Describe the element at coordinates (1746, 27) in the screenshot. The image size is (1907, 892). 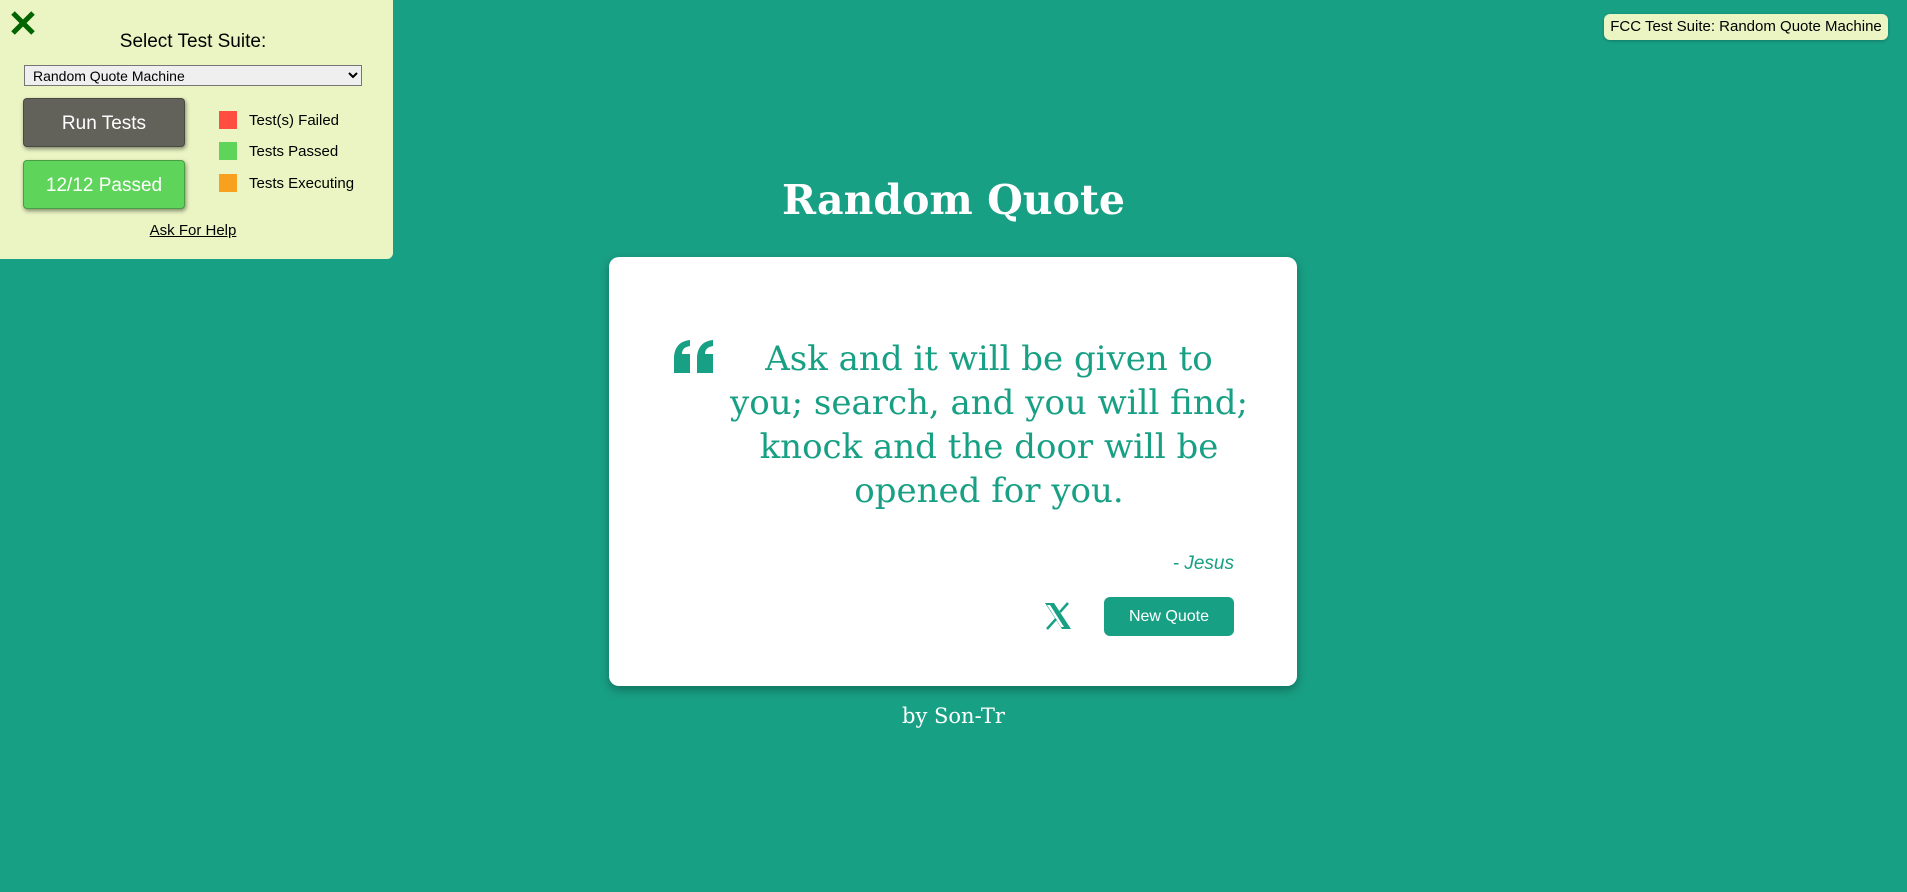
I see `fcc-suite-badge: FCC Test Suite: Random Quote Machine` at that location.